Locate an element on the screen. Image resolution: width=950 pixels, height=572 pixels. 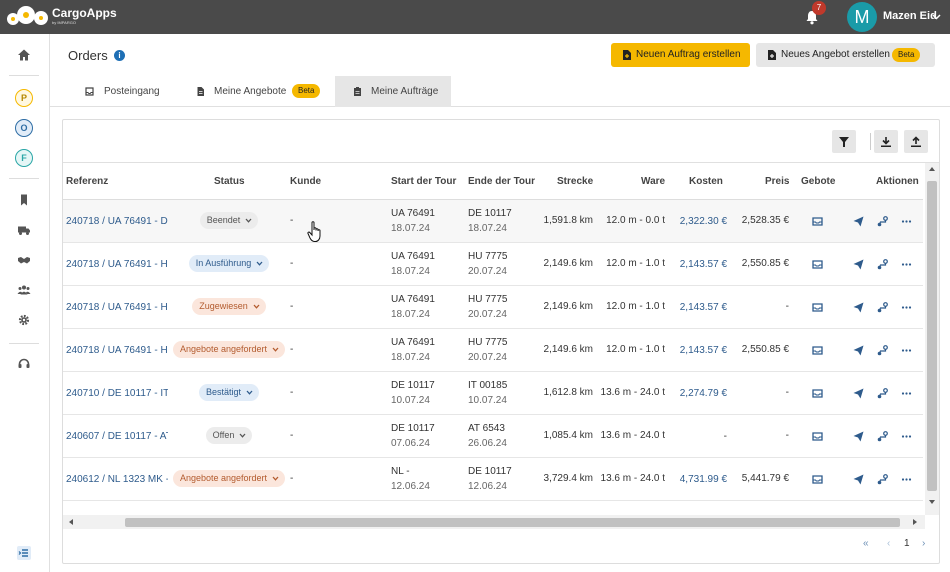
horizontal-scroll-thumb is located at coordinates (512, 522).